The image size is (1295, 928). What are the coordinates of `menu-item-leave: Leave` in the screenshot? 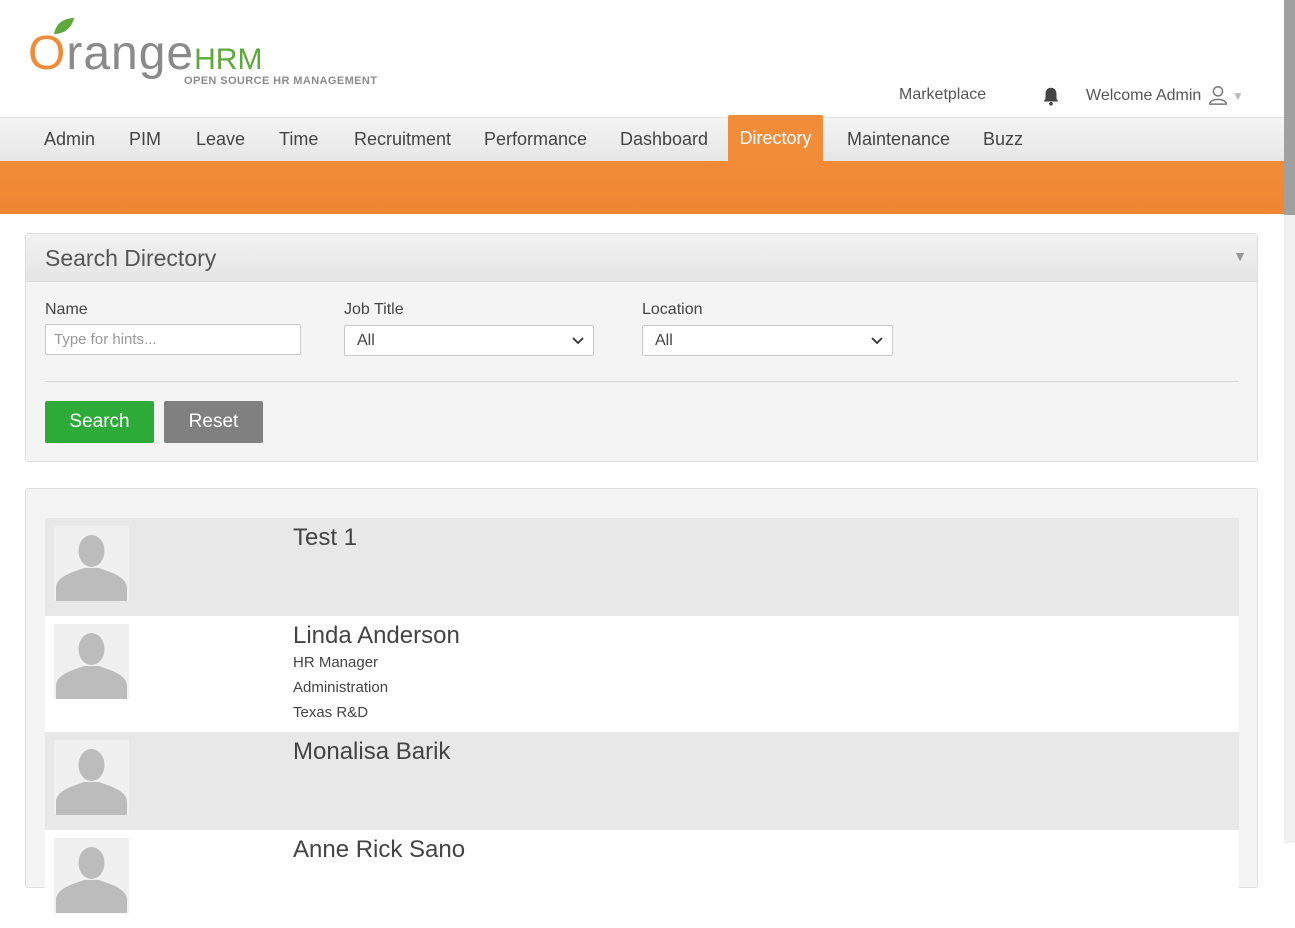 It's located at (220, 140).